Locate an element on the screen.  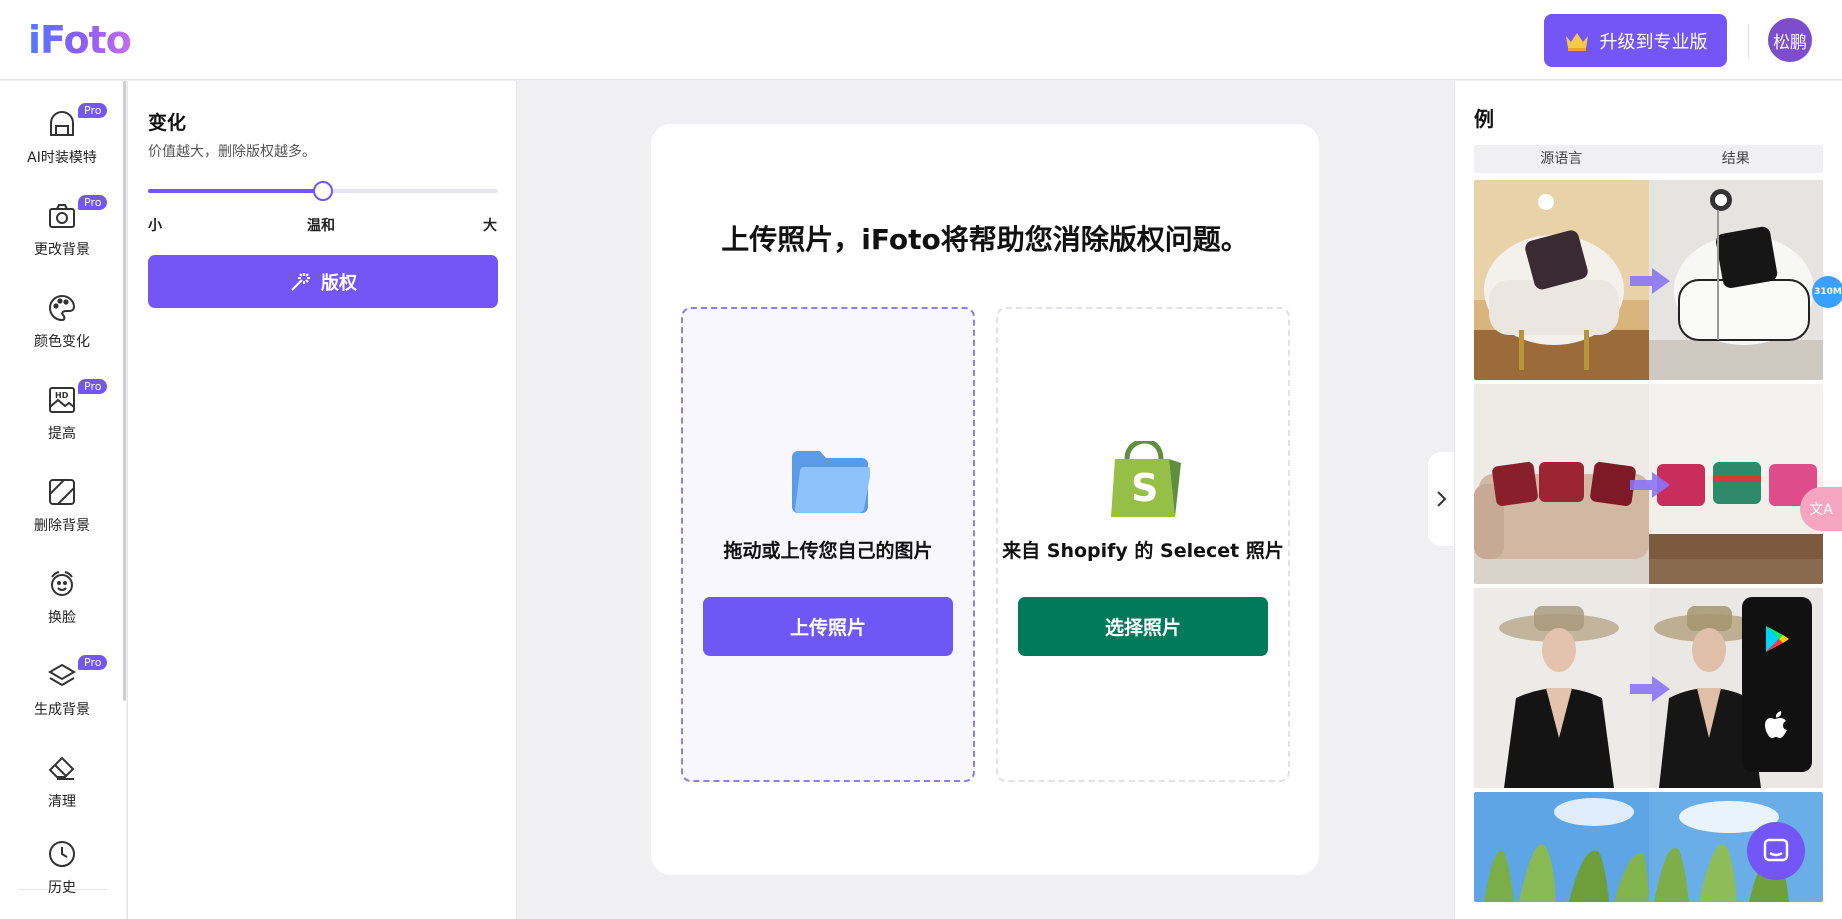
chat-icon is located at coordinates (1776, 850).